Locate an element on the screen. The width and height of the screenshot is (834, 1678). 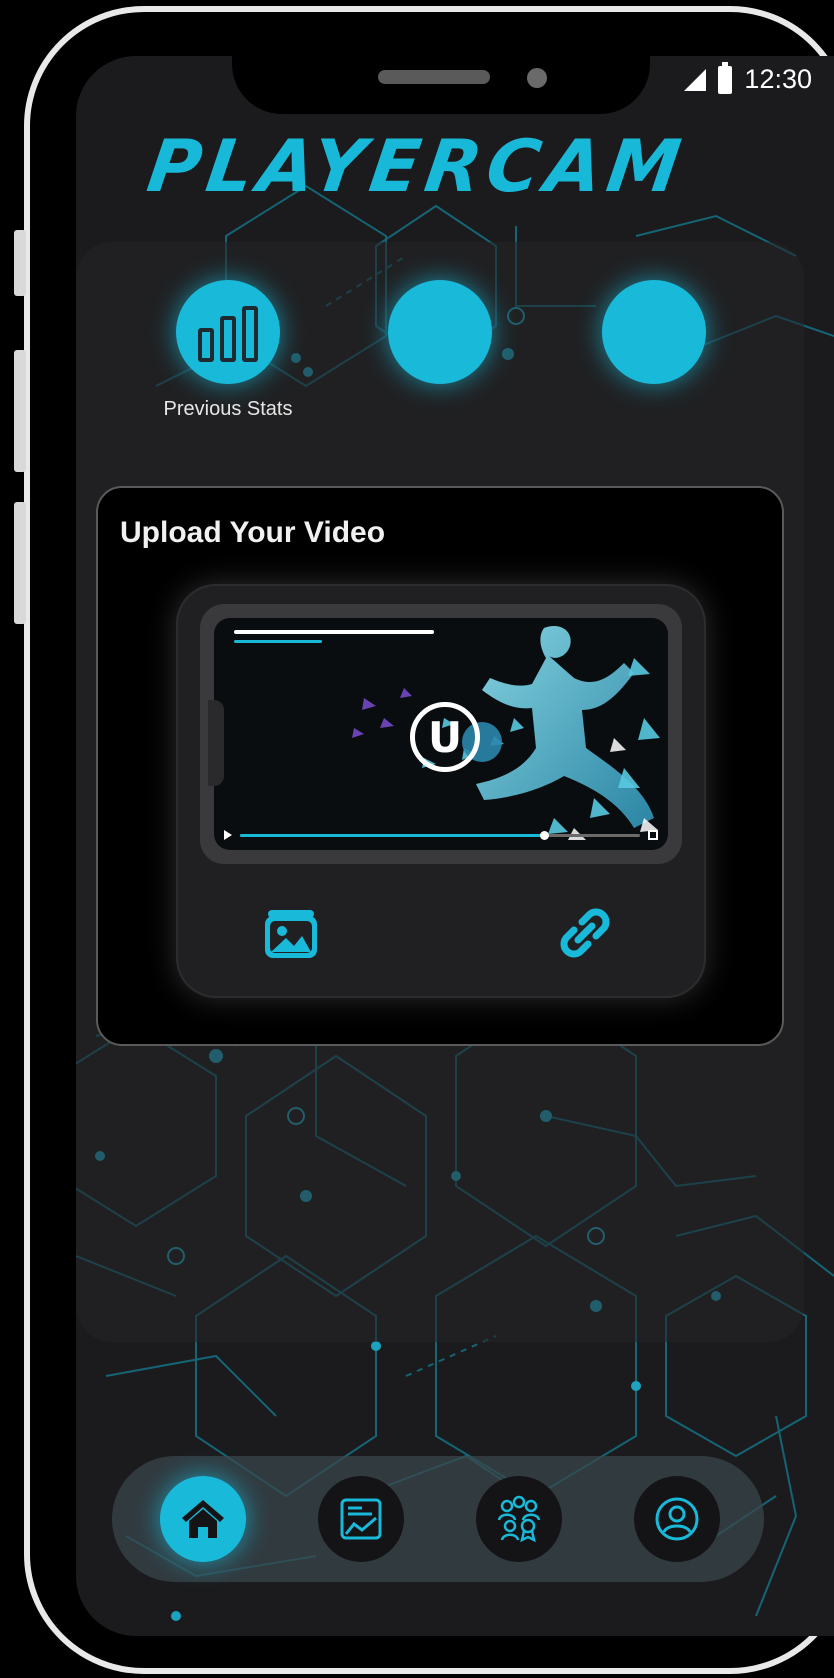
gallery-icon is located at coordinates (291, 933).